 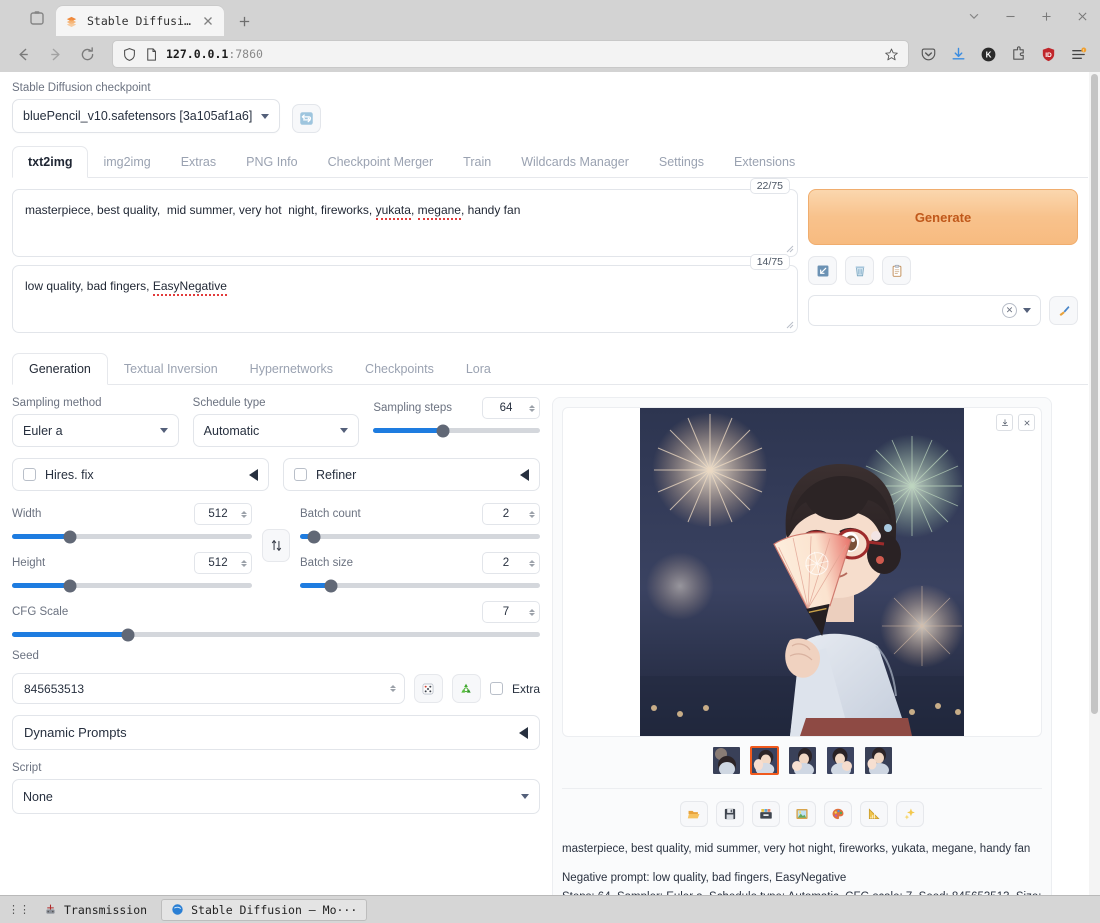 I want to click on tab-png-info: PNG Info, so click(x=271, y=162).